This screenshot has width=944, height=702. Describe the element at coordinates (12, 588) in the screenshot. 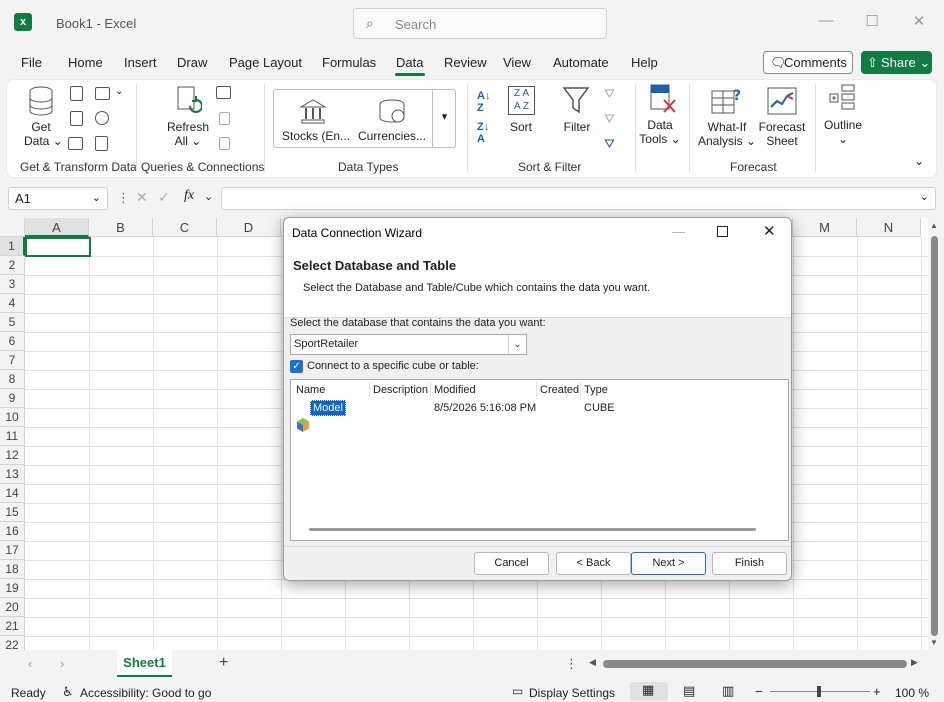

I see `row-header: 19` at that location.